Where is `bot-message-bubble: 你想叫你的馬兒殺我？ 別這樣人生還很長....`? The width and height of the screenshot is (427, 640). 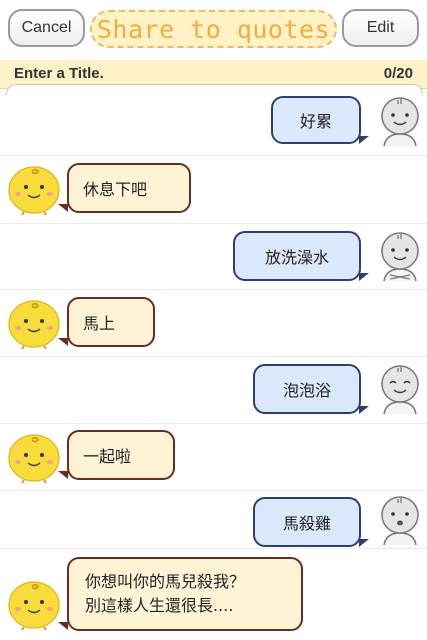 bot-message-bubble: 你想叫你的馬兒殺我？ 別這樣人生還很長.... is located at coordinates (185, 594).